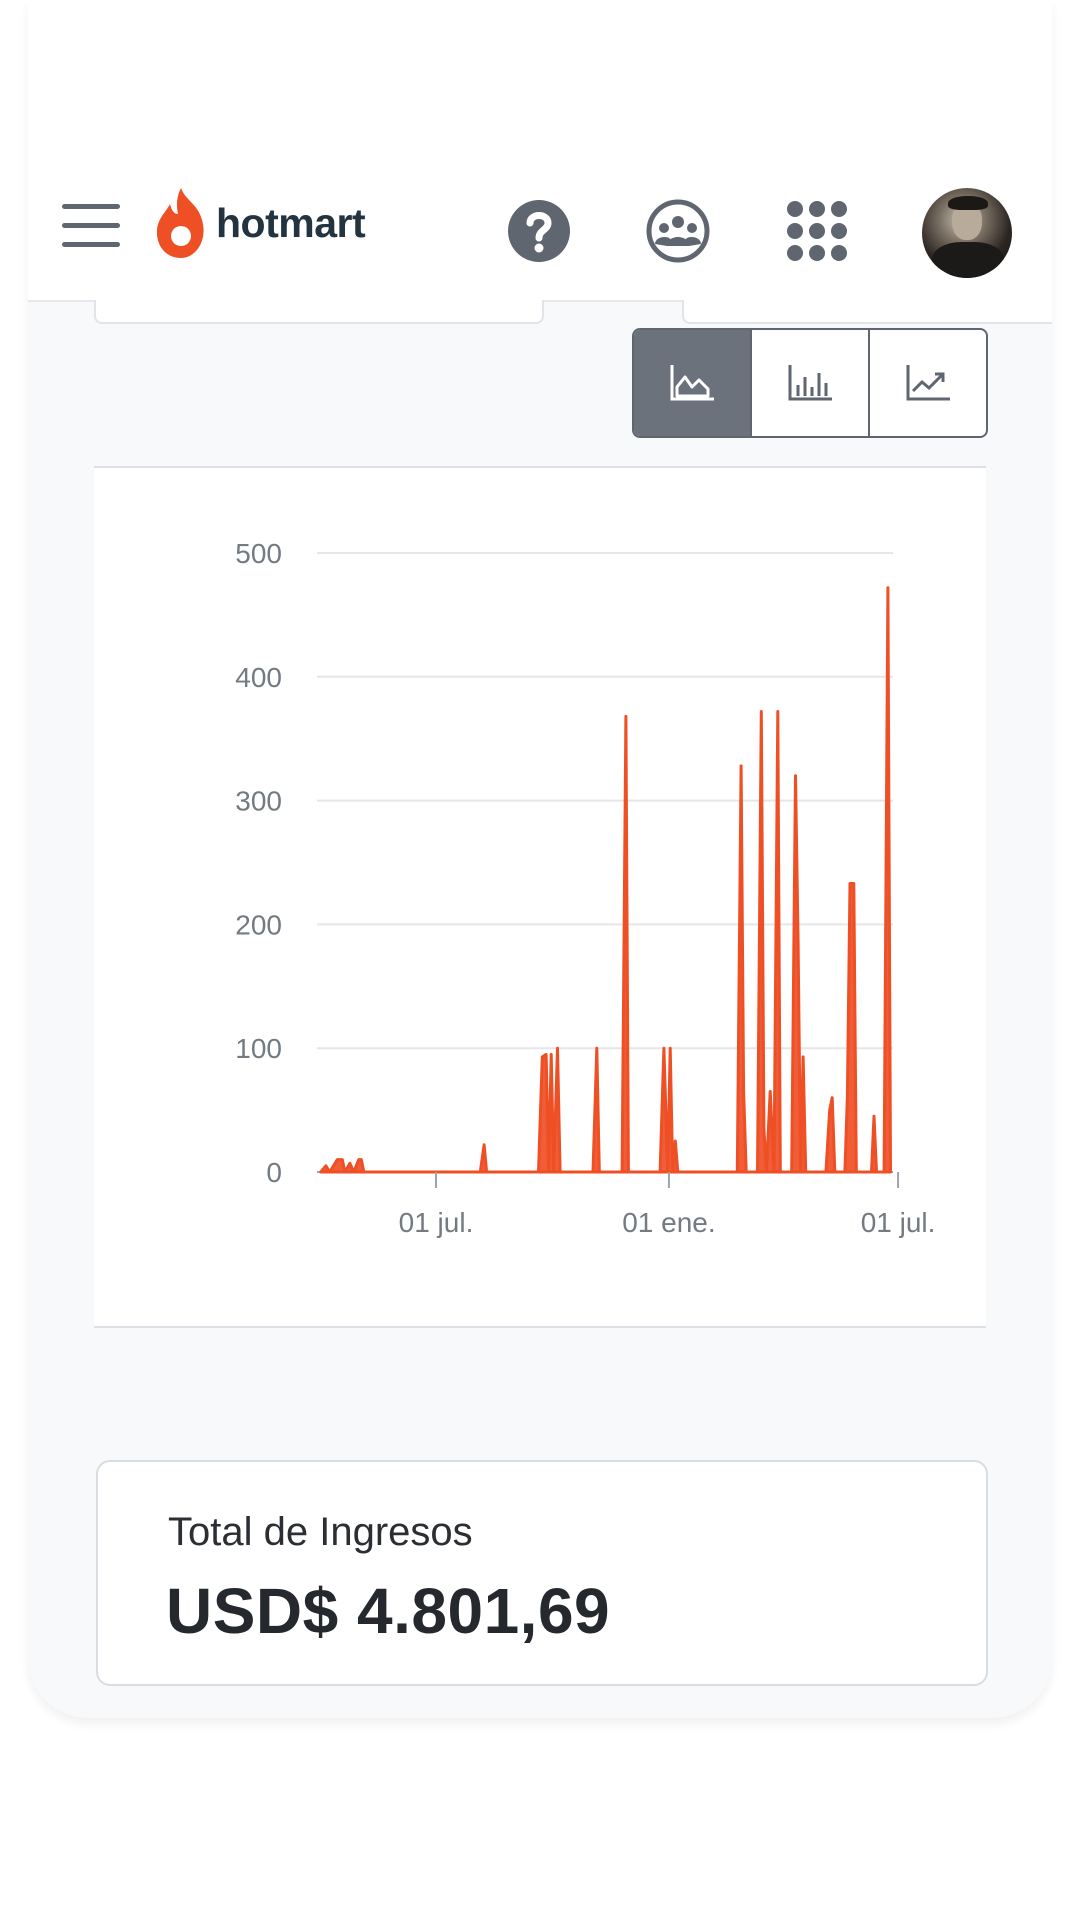  I want to click on avatar-hair, so click(968, 203).